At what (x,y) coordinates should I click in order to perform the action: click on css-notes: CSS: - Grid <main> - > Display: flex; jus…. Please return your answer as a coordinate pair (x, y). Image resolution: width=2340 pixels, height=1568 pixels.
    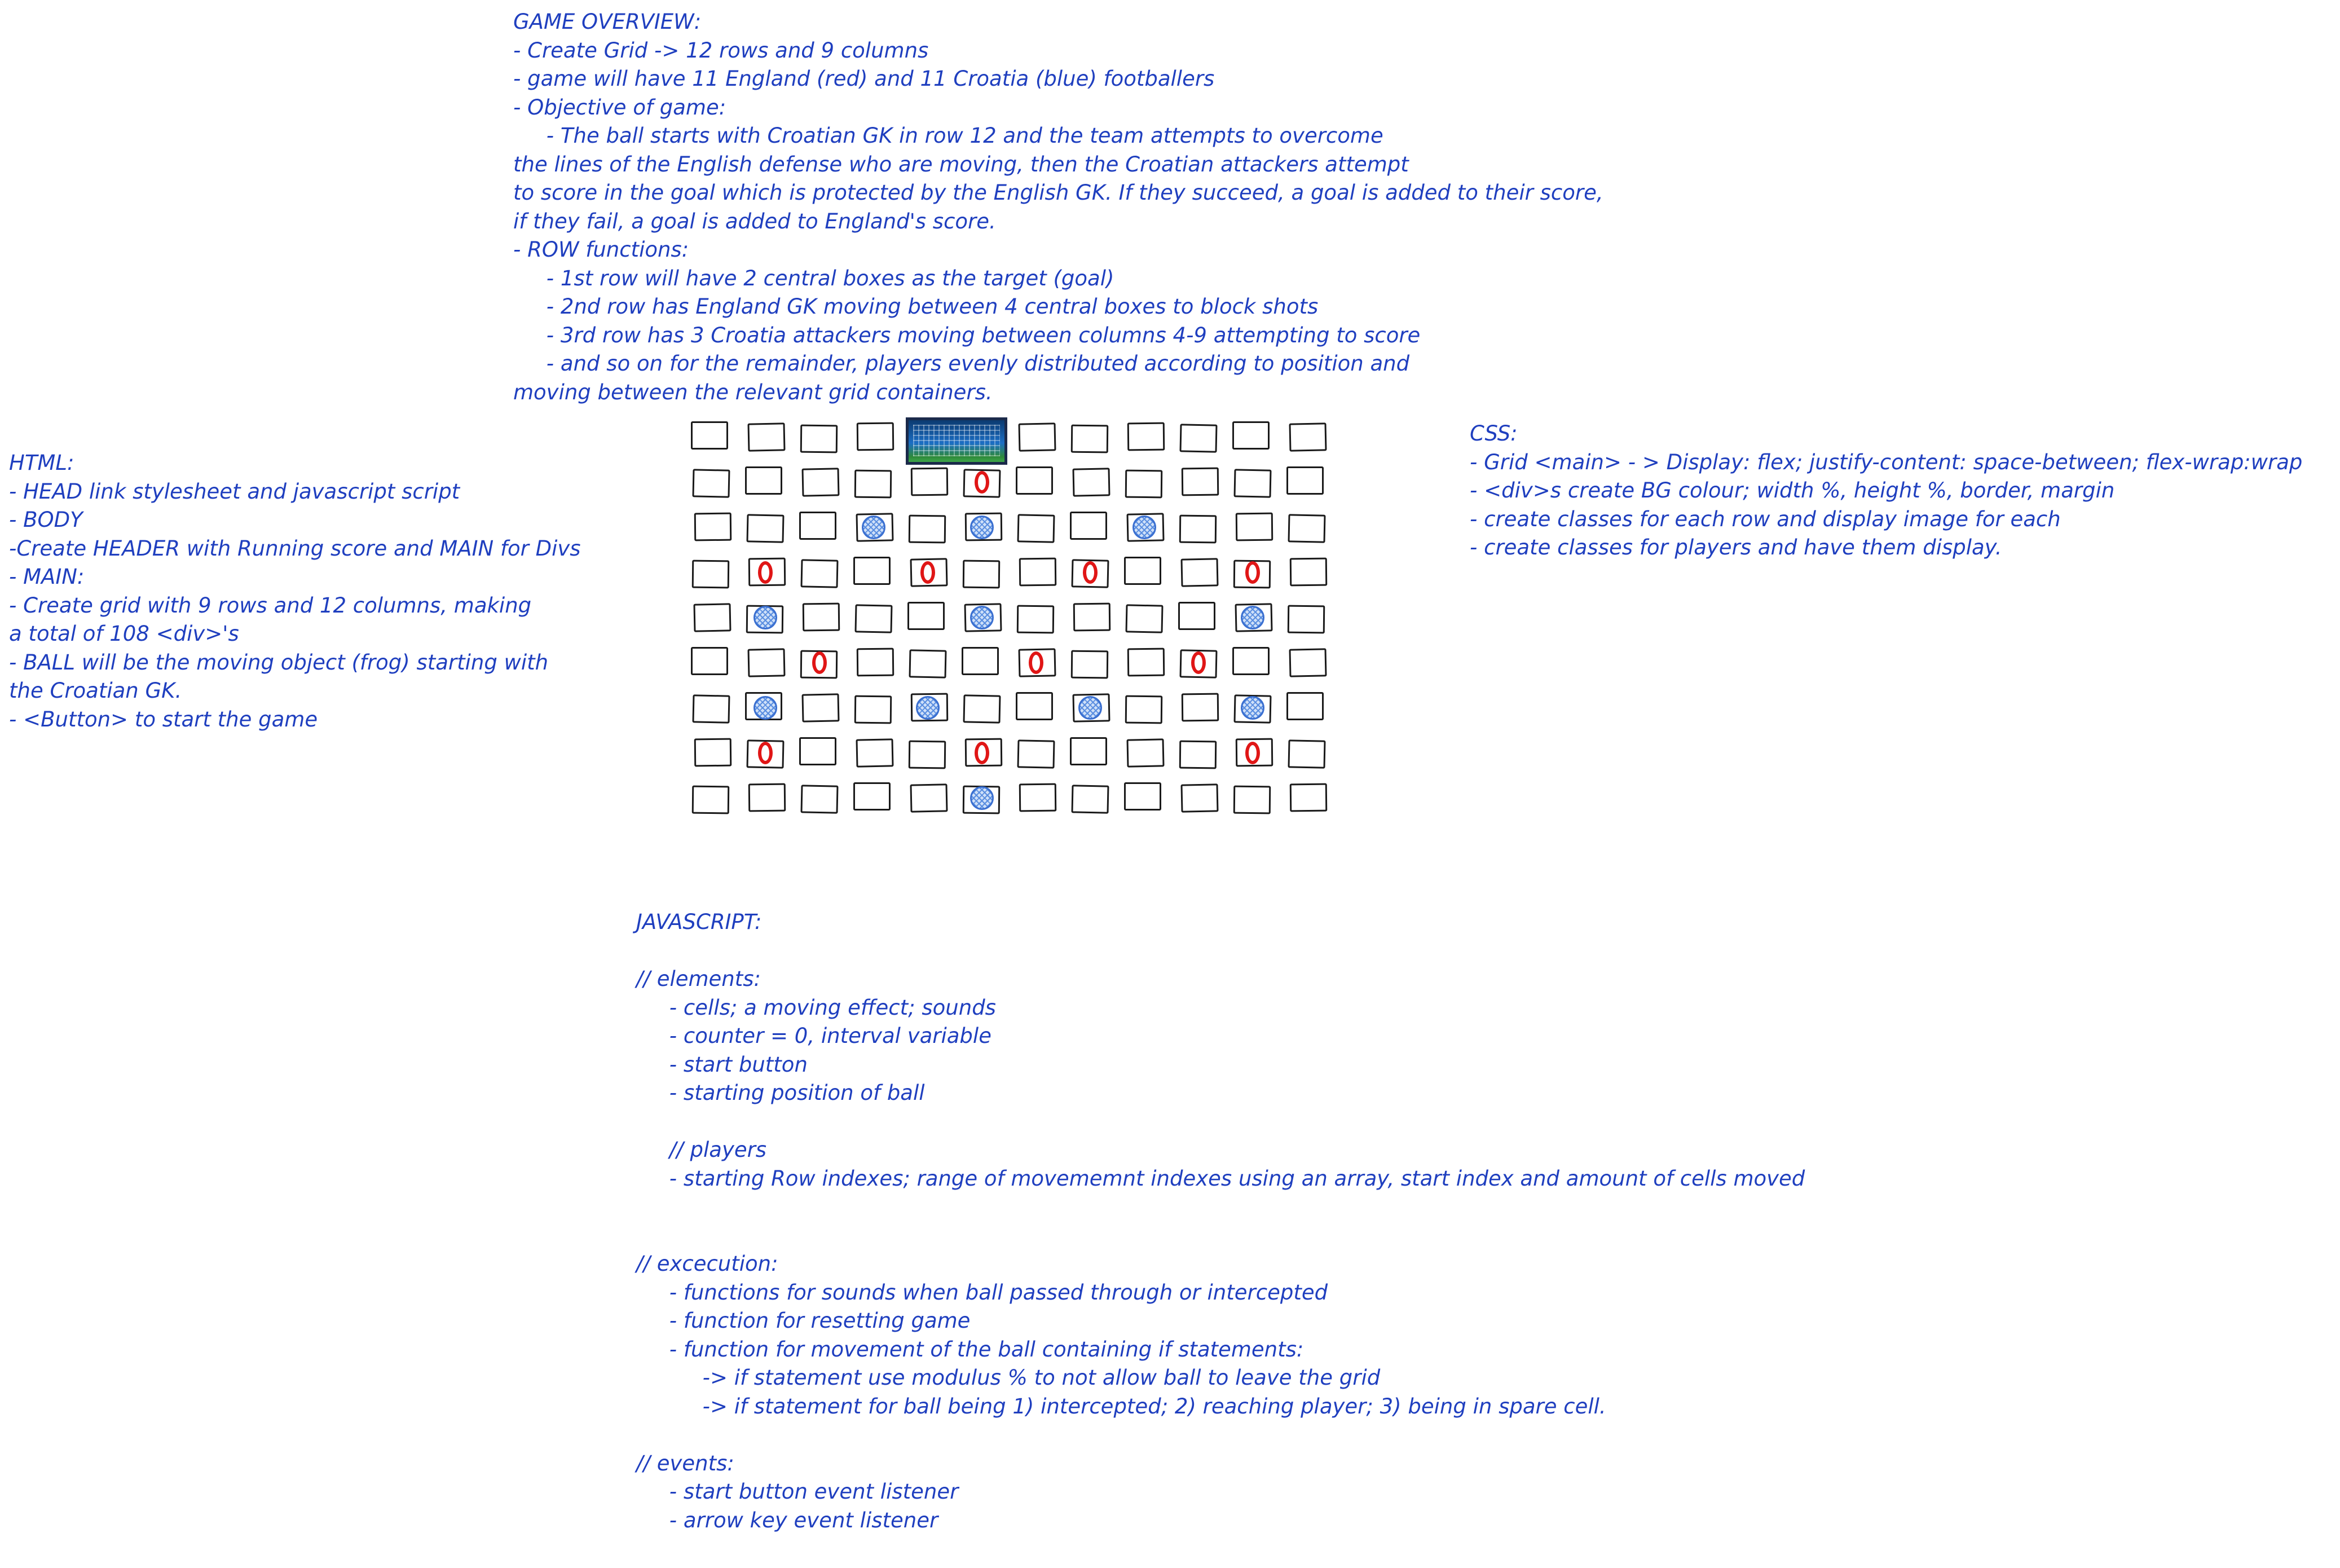
    Looking at the image, I should click on (1886, 491).